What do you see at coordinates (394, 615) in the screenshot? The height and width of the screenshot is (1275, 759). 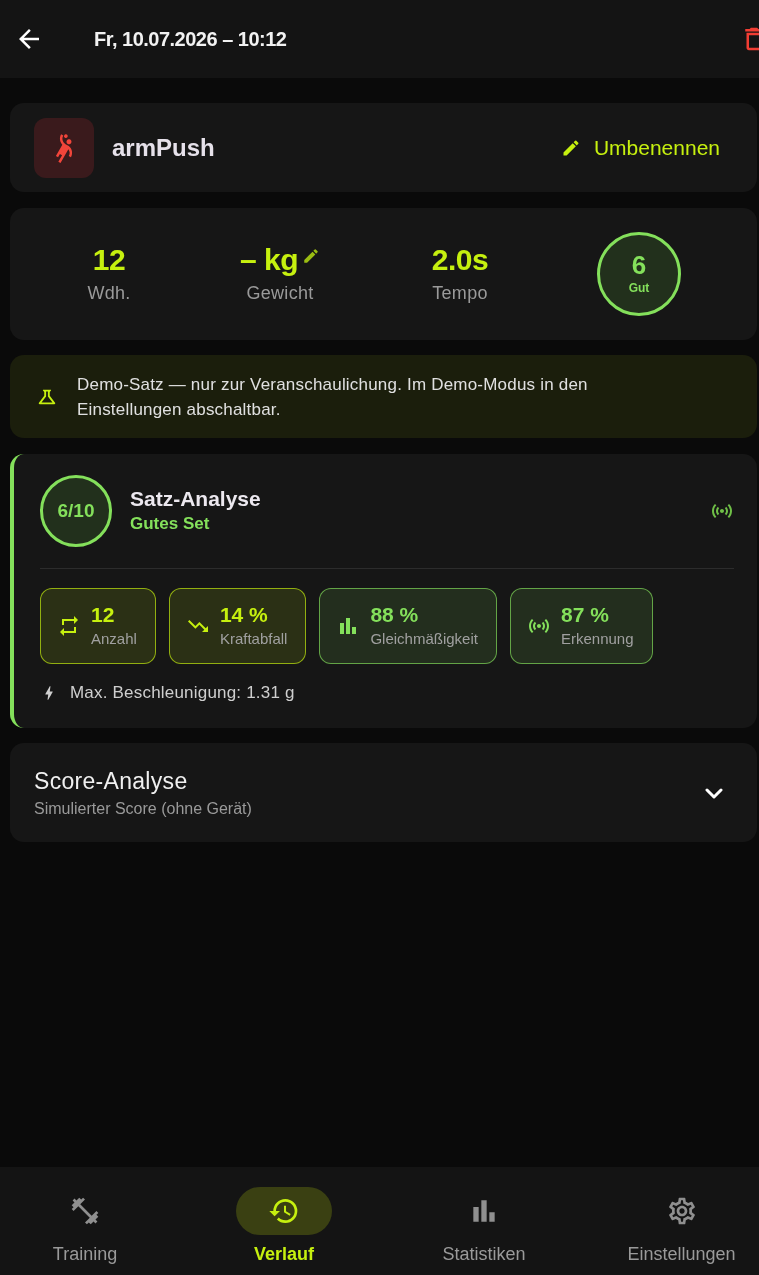 I see `metric-value: 88 %` at bounding box center [394, 615].